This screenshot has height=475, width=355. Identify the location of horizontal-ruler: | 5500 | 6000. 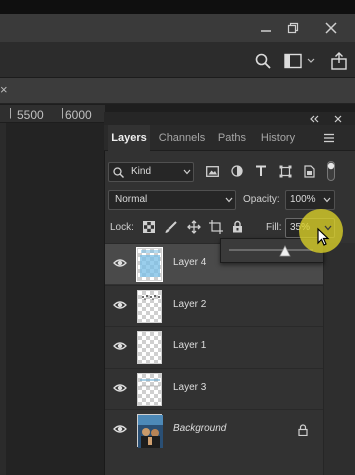
(52, 114).